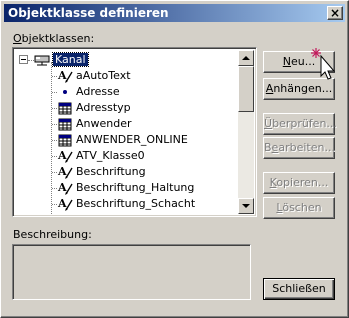 Image resolution: width=349 pixels, height=318 pixels. Describe the element at coordinates (54, 38) in the screenshot. I see `objektklassen-label: Objektklassen:` at that location.